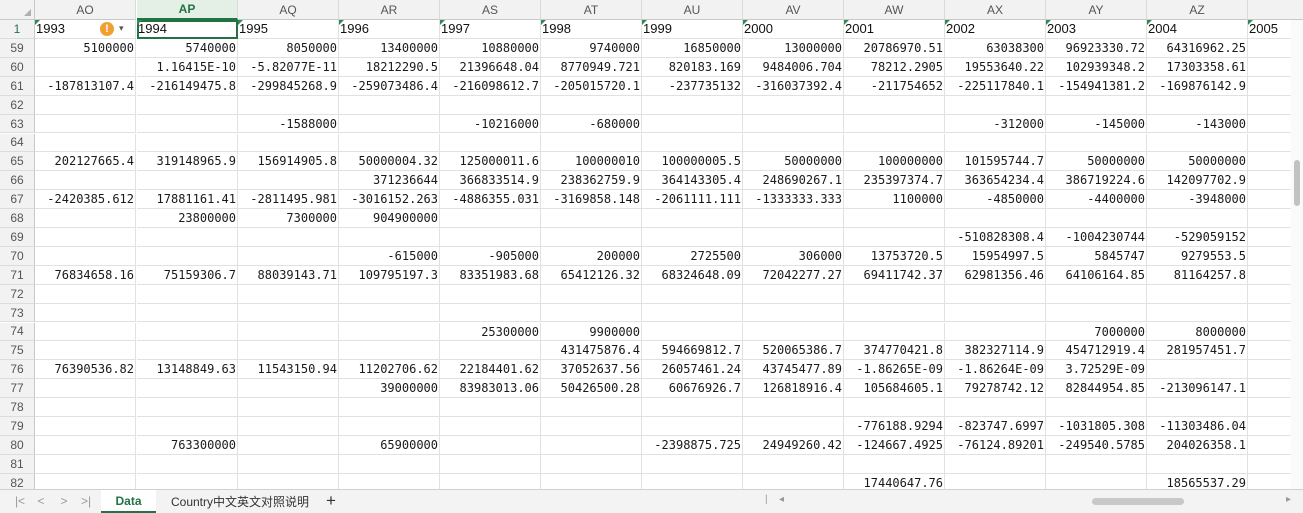 This screenshot has height=513, width=1303. I want to click on row-header-79: 79, so click(17, 426).